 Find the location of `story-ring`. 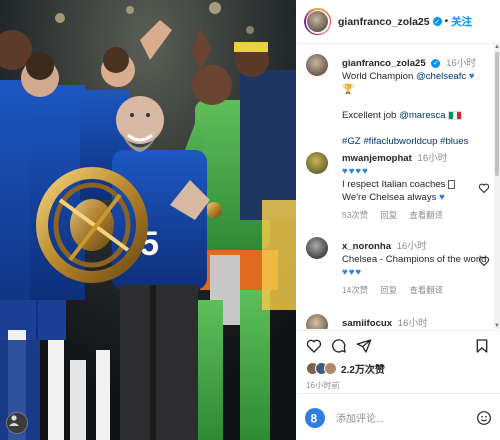

story-ring is located at coordinates (317, 21).